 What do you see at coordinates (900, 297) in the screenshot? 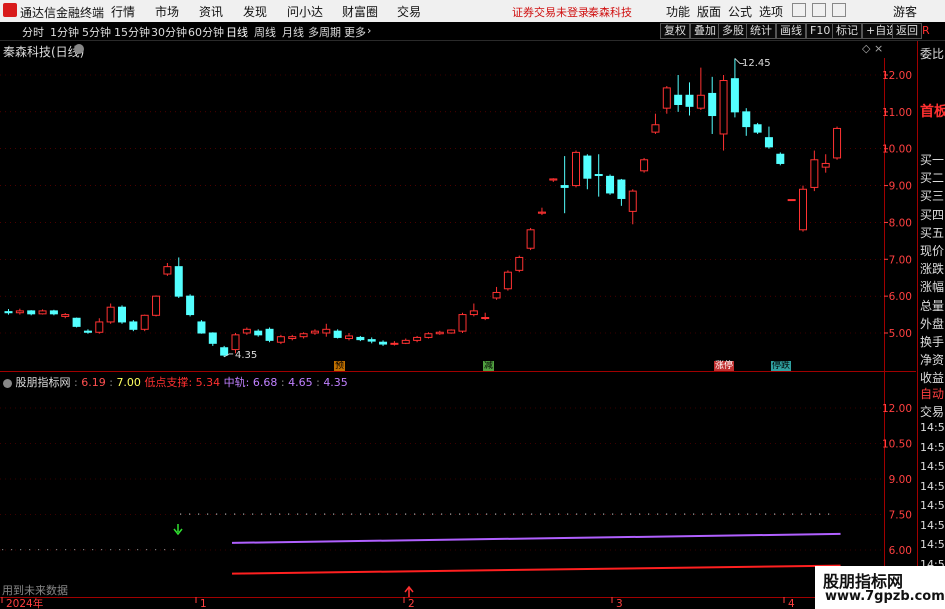
I see `price-tick-label: 6.00` at bounding box center [900, 297].